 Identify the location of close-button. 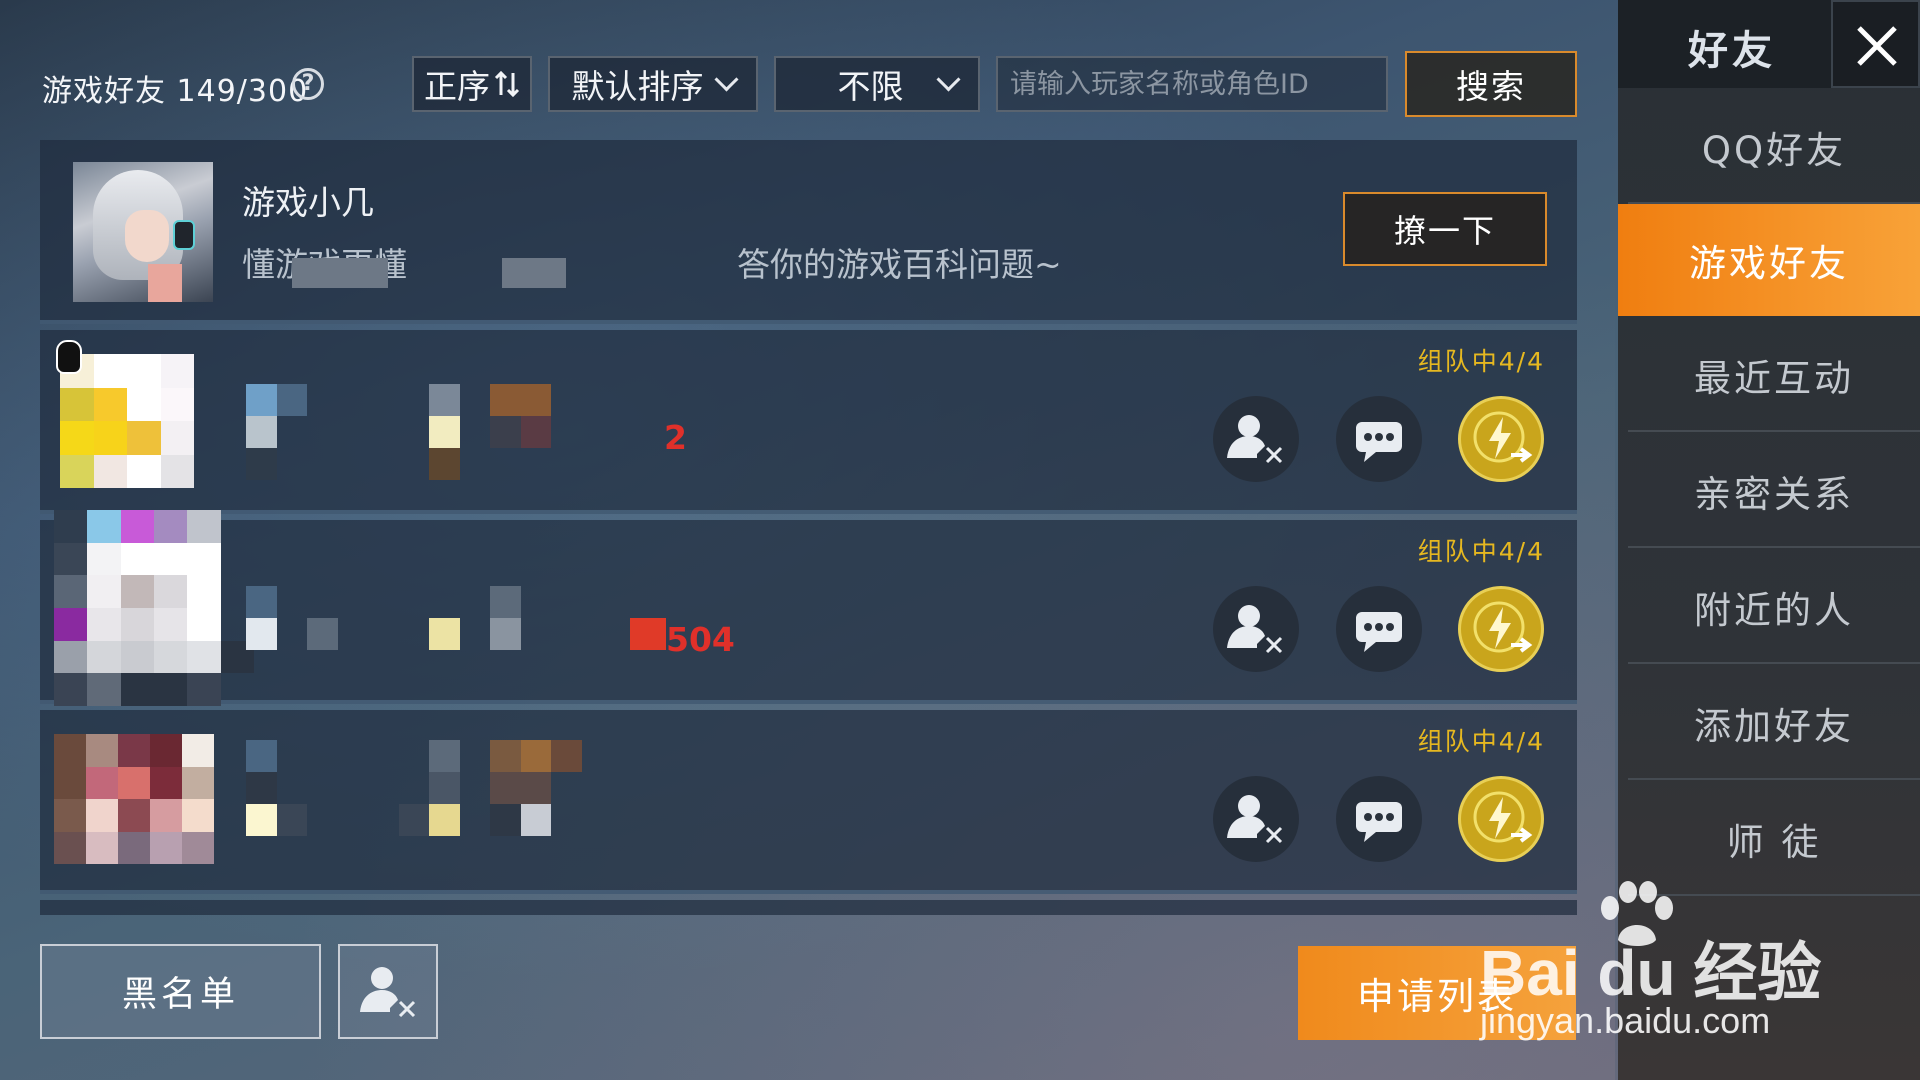
(1875, 44).